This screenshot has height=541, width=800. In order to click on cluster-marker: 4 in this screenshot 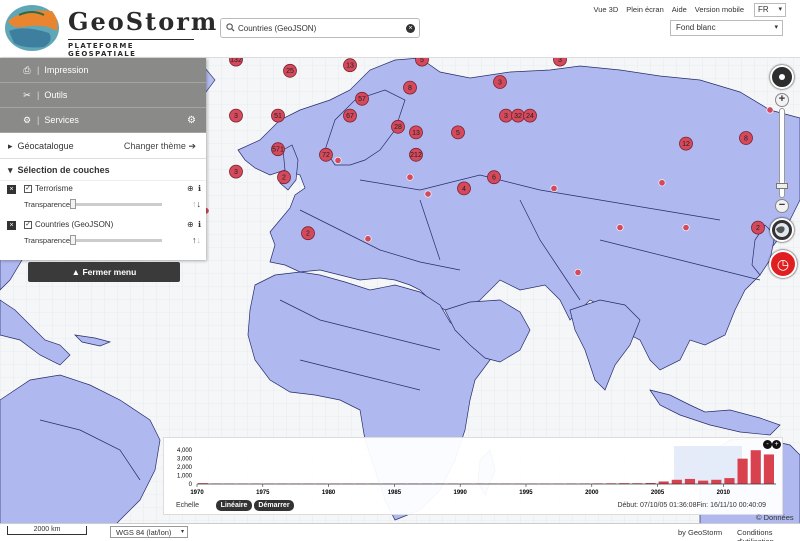, I will do `click(464, 188)`.